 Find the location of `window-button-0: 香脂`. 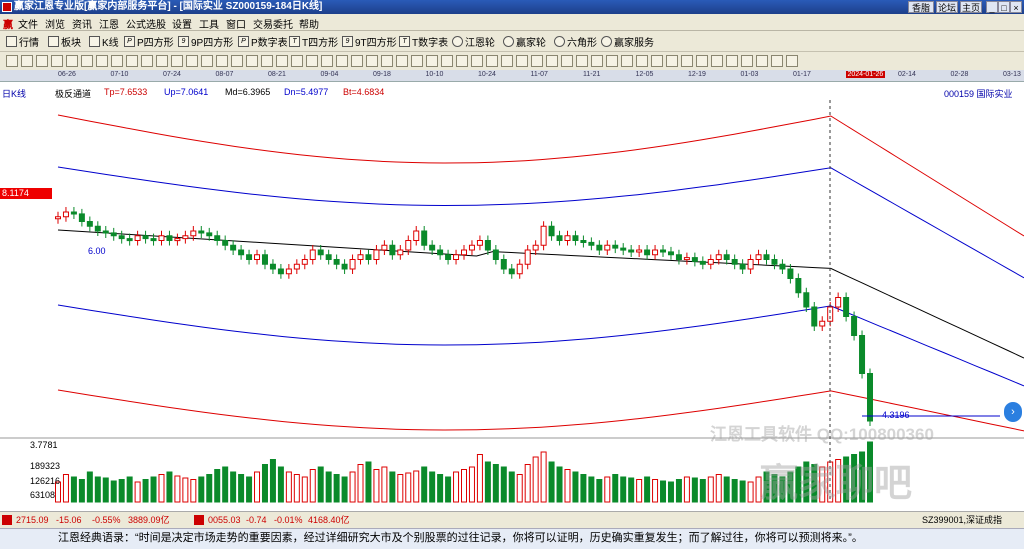

window-button-0: 香脂 is located at coordinates (921, 7).